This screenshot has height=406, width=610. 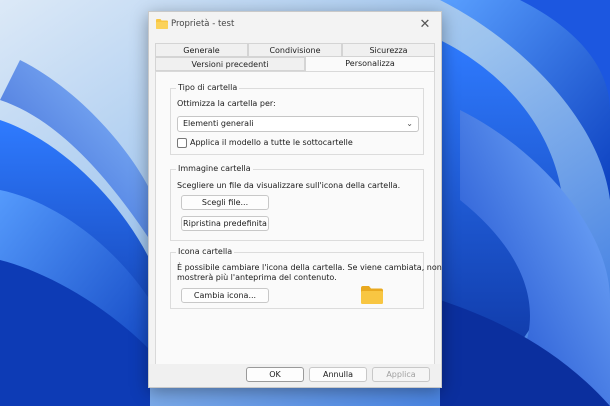 I want to click on restore-default-button: Ripristina predefinita, so click(x=225, y=223).